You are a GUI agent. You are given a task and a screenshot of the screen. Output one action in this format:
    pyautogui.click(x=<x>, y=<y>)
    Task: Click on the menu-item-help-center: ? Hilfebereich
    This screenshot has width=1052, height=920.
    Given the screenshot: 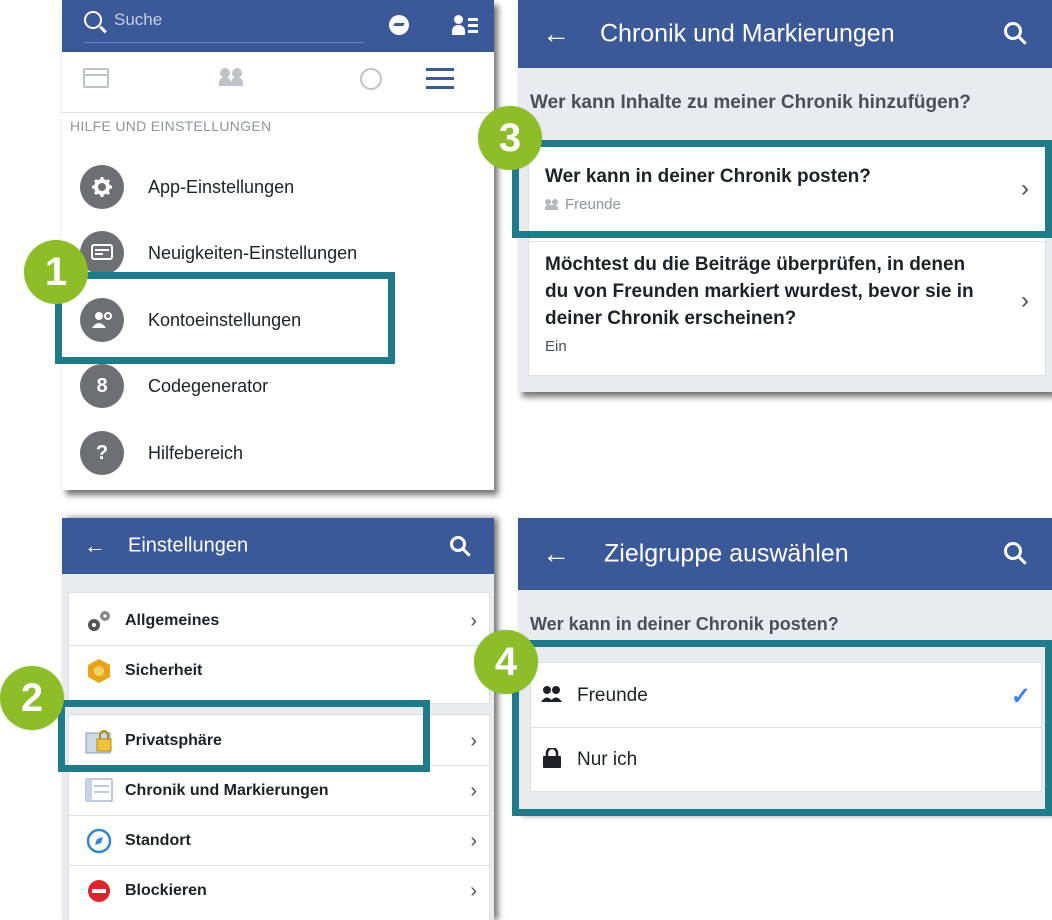 What is the action you would take?
    pyautogui.click(x=161, y=453)
    